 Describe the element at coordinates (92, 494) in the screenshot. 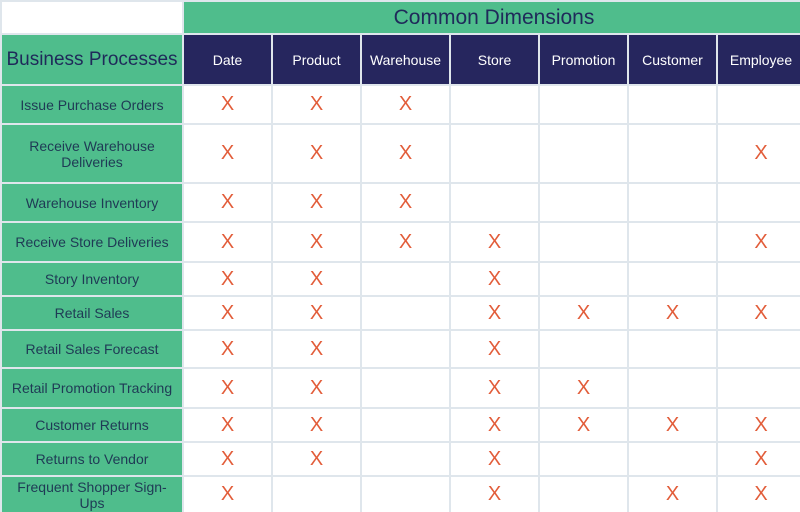

I see `process-row-header: Frequent Shopper Sign-Ups` at that location.